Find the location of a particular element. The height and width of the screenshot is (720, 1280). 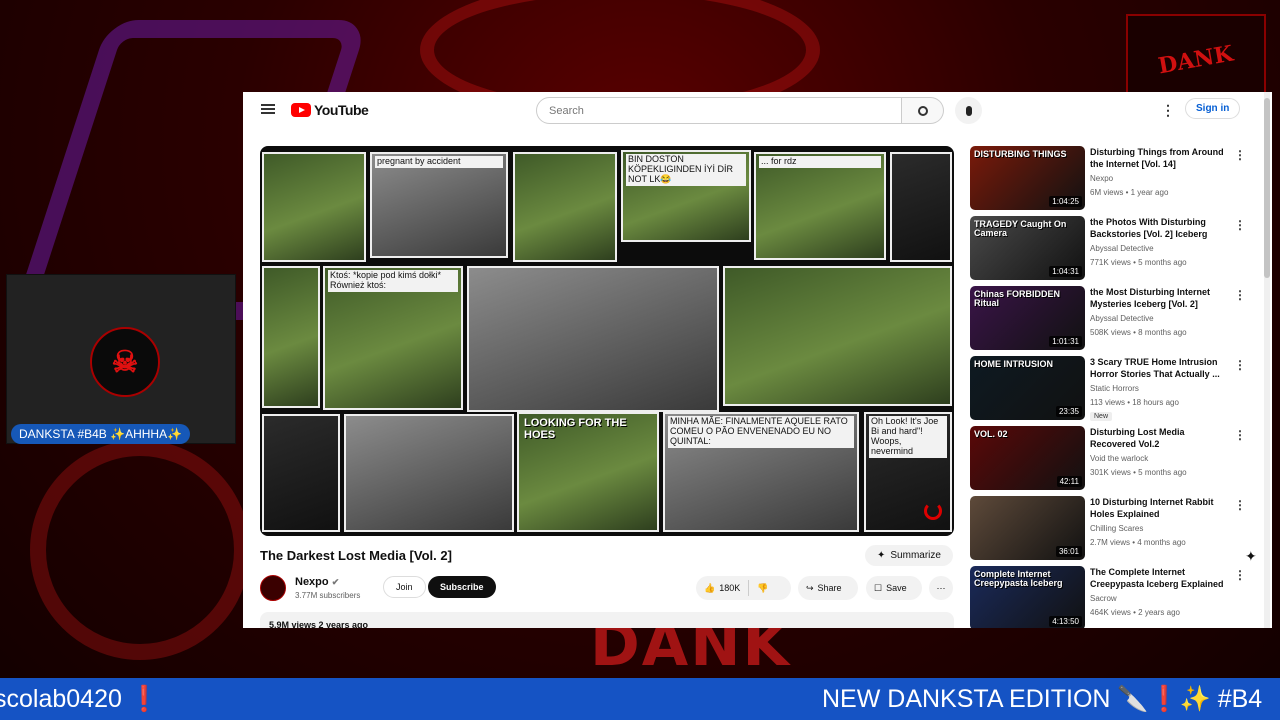

summarize-button: ✦ Summarize is located at coordinates (909, 555).